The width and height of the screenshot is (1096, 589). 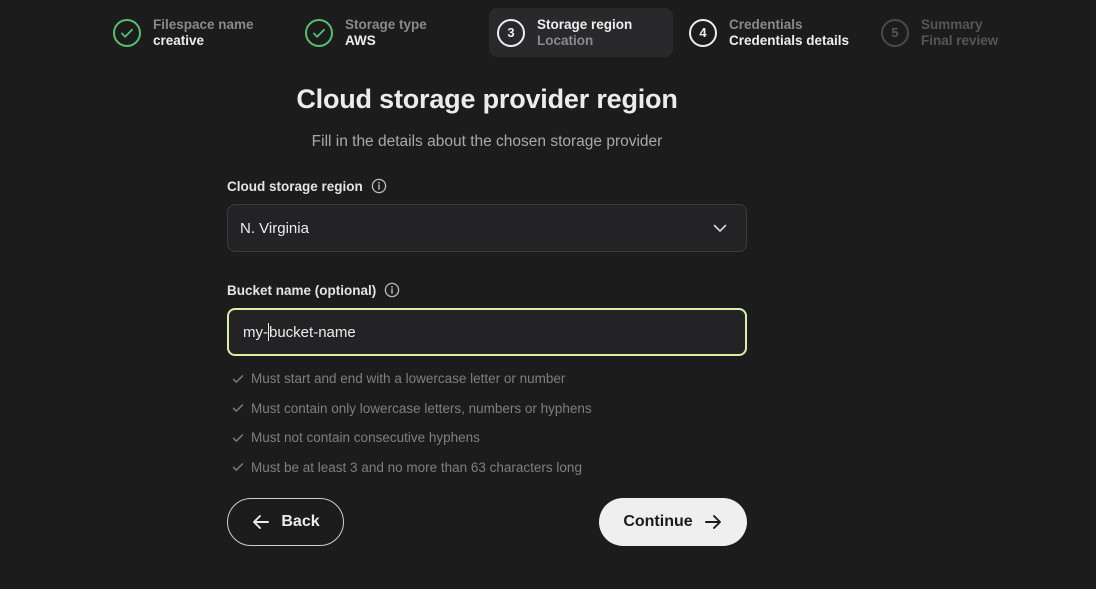 I want to click on chevron-down-icon, so click(x=720, y=228).